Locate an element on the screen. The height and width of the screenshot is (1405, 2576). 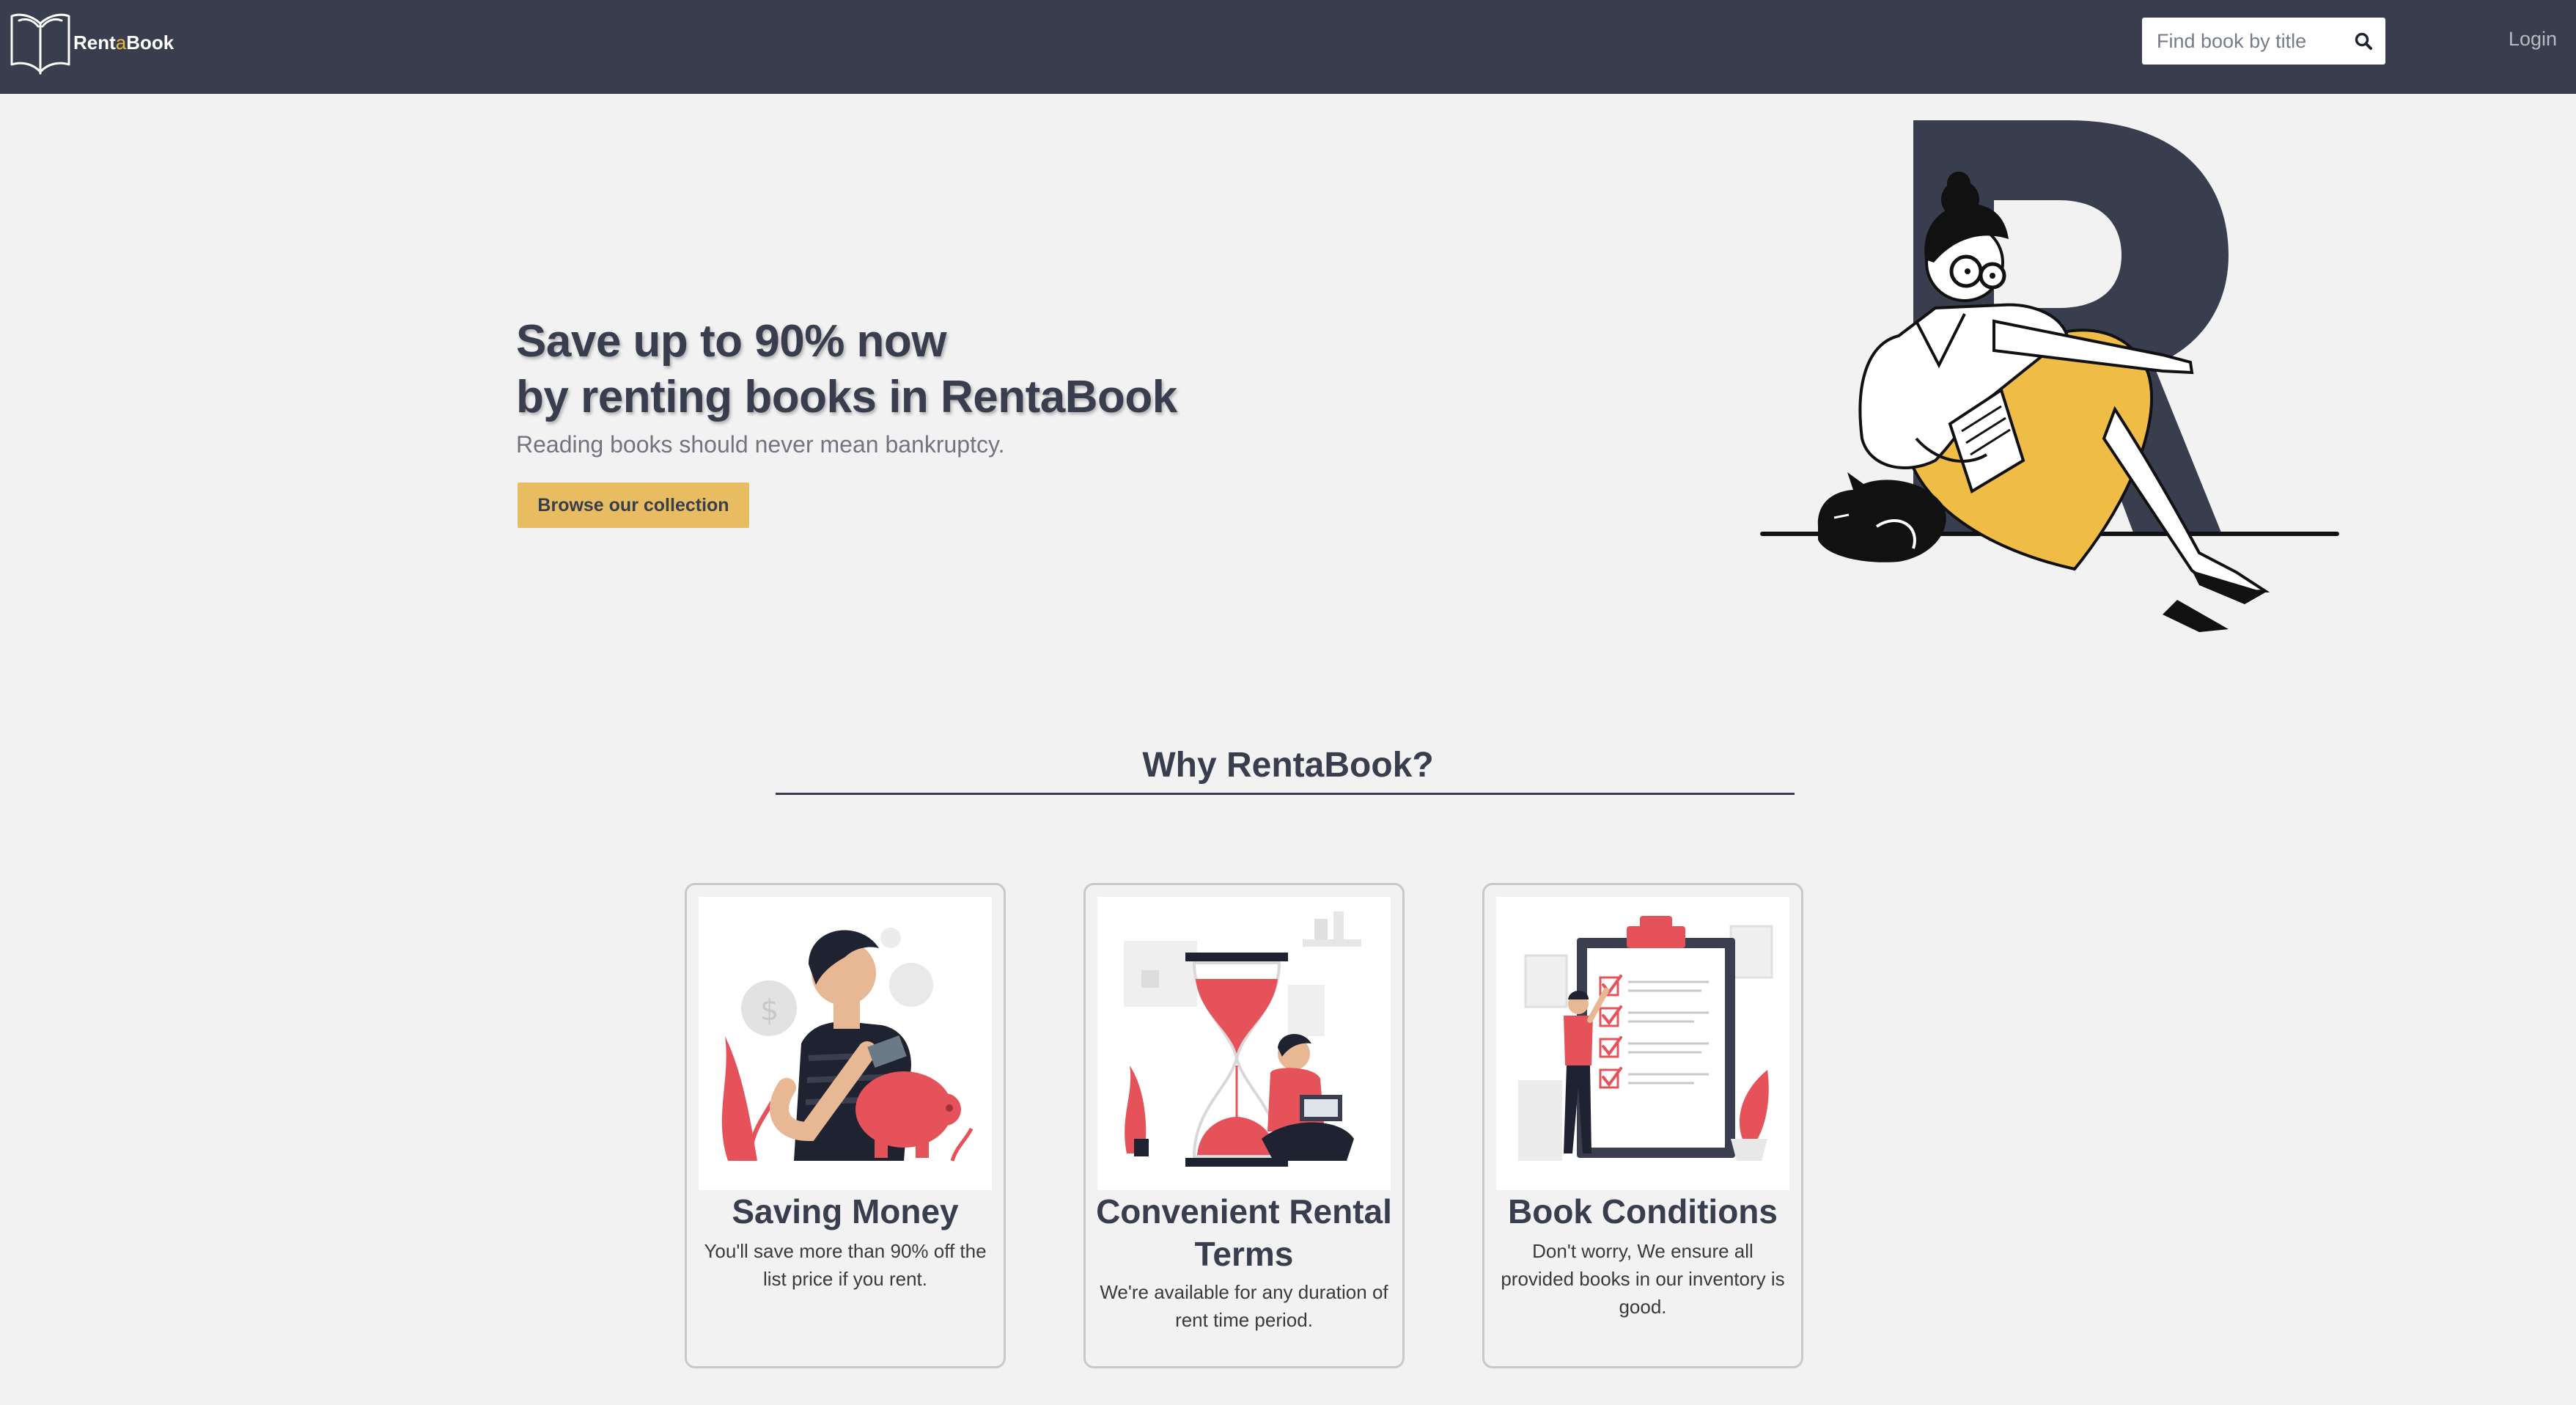
search-button is located at coordinates (2363, 41).